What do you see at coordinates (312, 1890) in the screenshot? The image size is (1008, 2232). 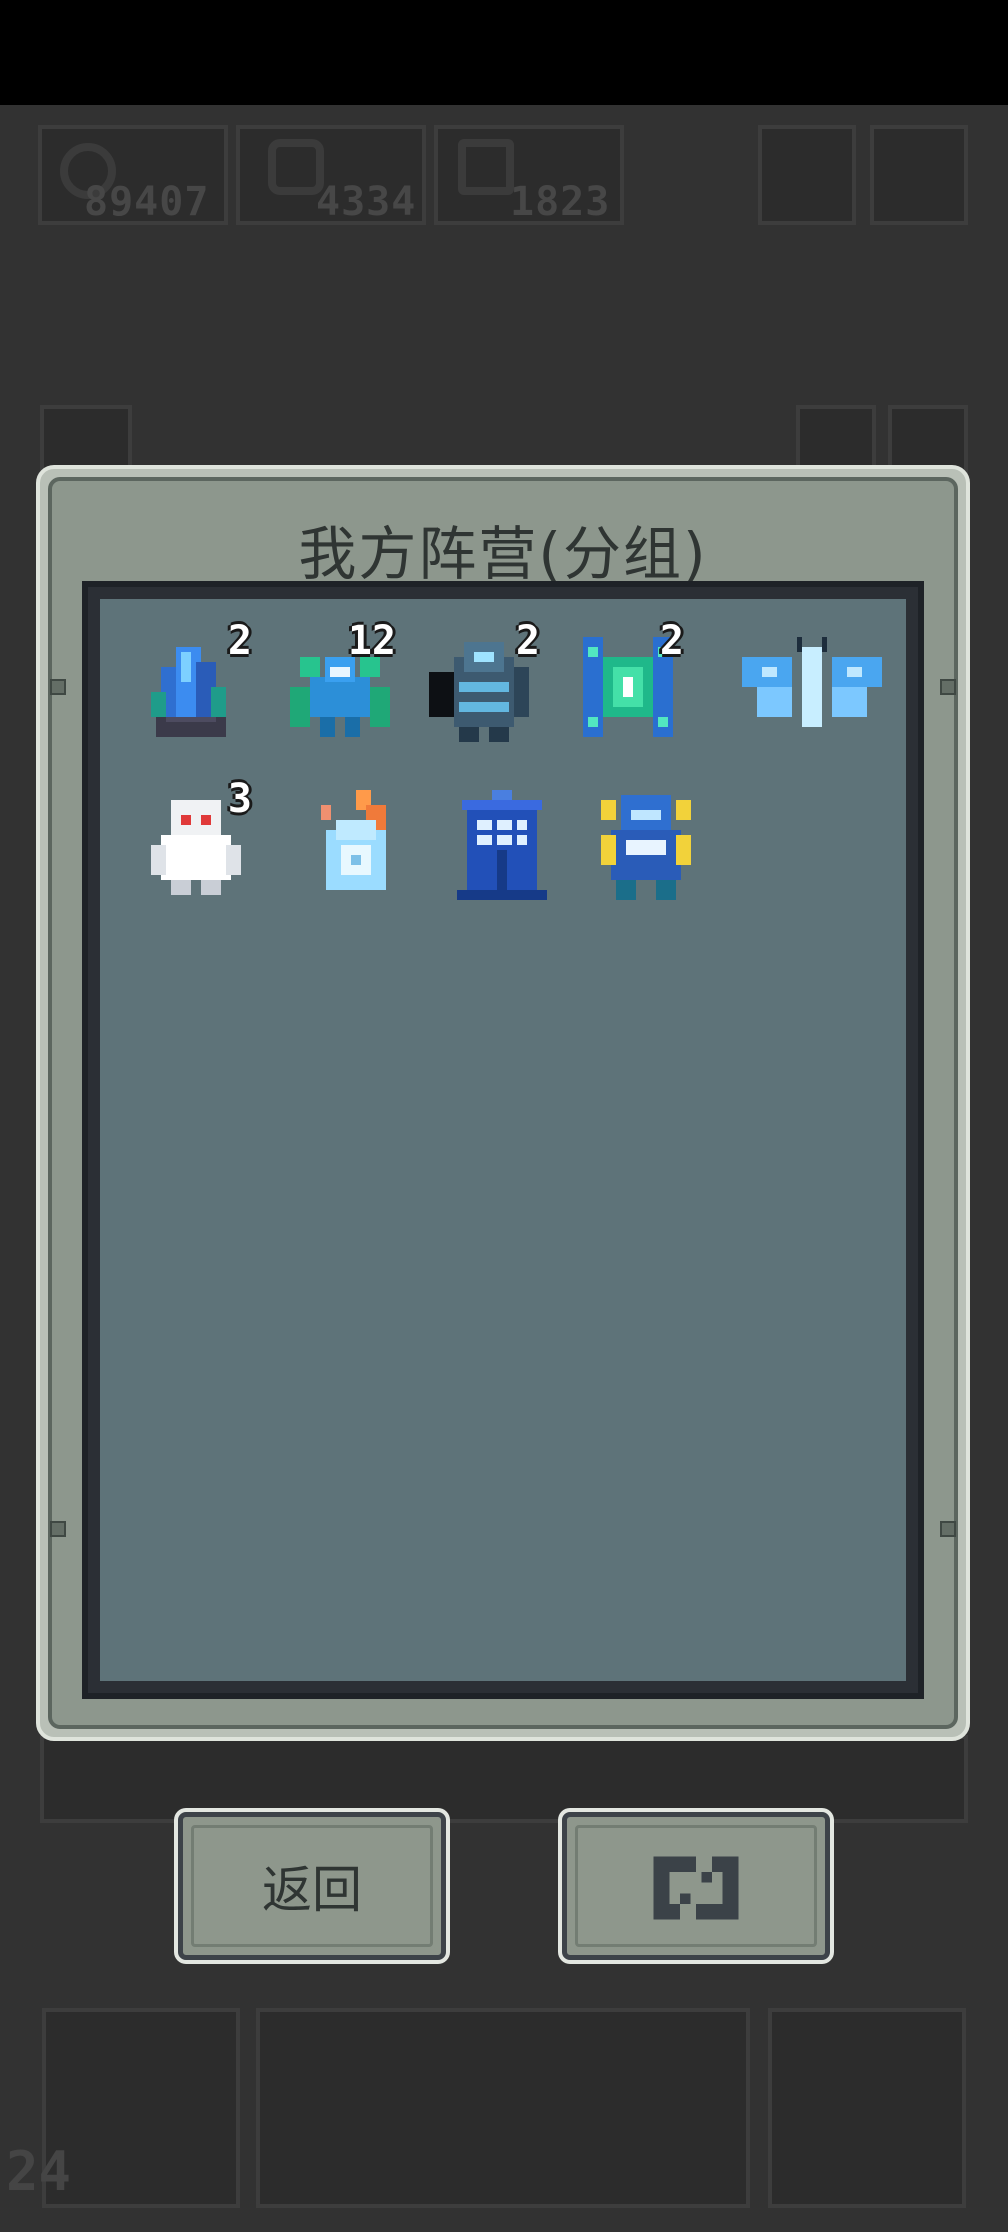 I see `back-button-label: 返回` at bounding box center [312, 1890].